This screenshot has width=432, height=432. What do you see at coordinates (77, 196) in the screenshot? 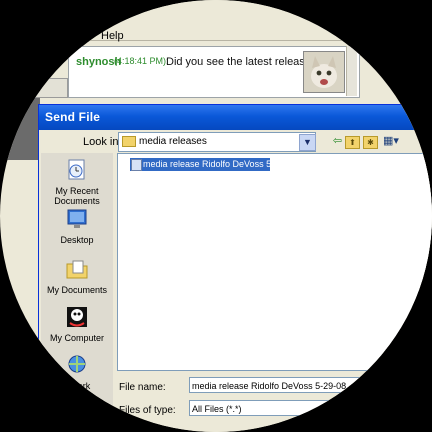
I see `place-label: My Recent Documents` at bounding box center [77, 196].